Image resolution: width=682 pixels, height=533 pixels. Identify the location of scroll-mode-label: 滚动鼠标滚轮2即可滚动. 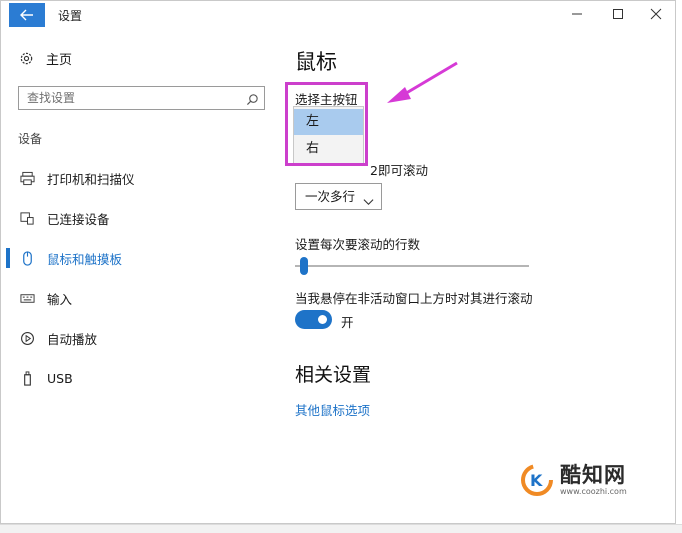
(399, 170).